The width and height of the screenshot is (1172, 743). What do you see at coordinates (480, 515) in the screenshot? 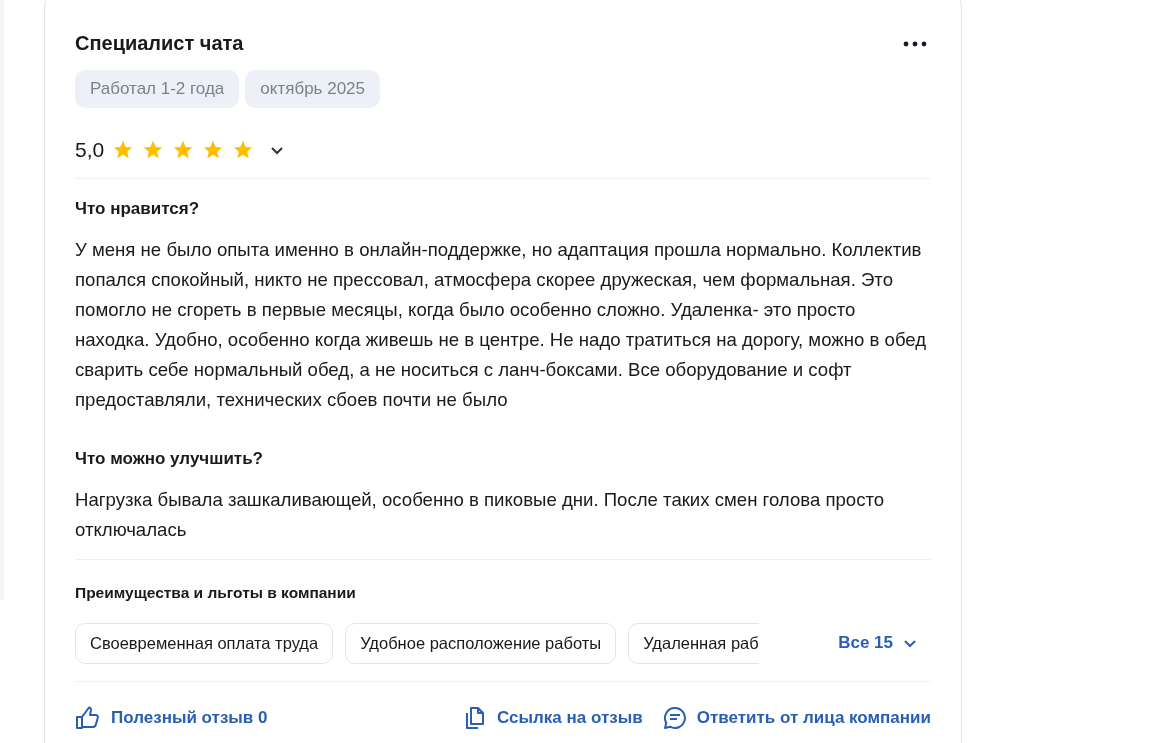
I see `review-text: Нагрузка бывала зашкаливающей, особенно в пиковые дни. После таких смен голова просто отключалась` at bounding box center [480, 515].